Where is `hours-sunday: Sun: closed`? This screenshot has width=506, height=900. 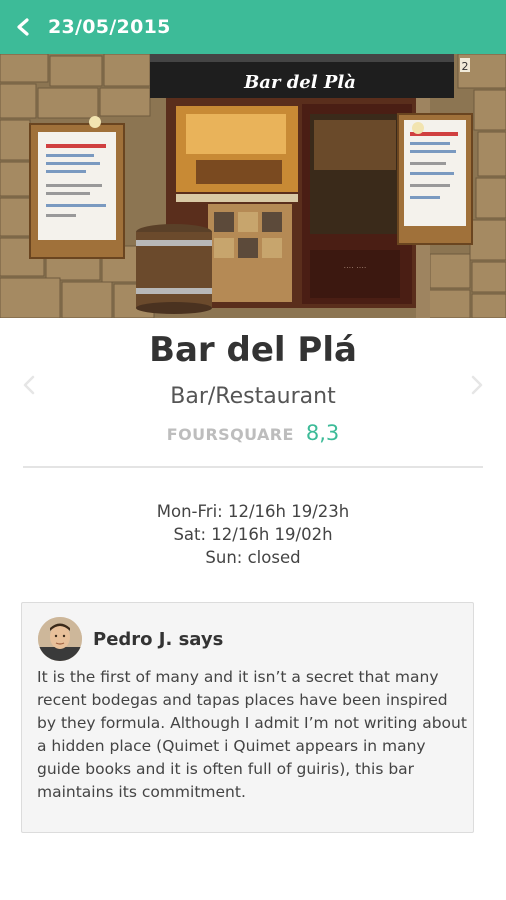 hours-sunday: Sun: closed is located at coordinates (253, 557).